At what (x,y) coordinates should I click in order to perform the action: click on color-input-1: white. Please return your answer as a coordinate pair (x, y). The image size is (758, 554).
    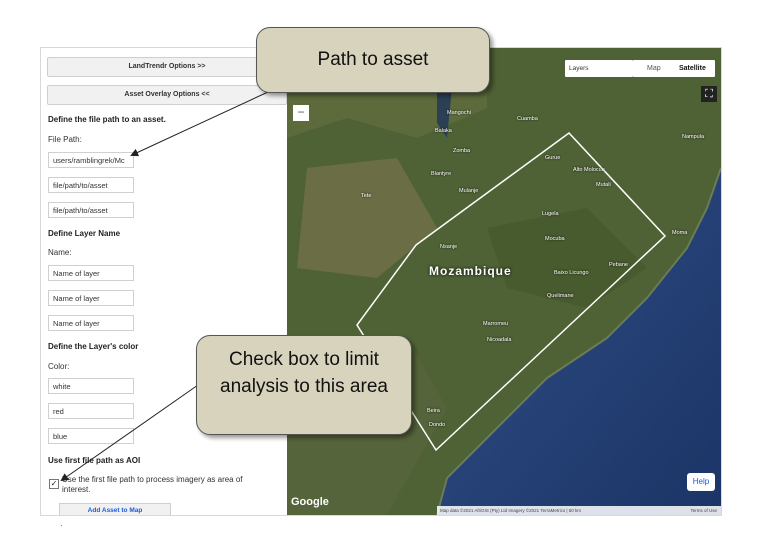
    Looking at the image, I should click on (91, 386).